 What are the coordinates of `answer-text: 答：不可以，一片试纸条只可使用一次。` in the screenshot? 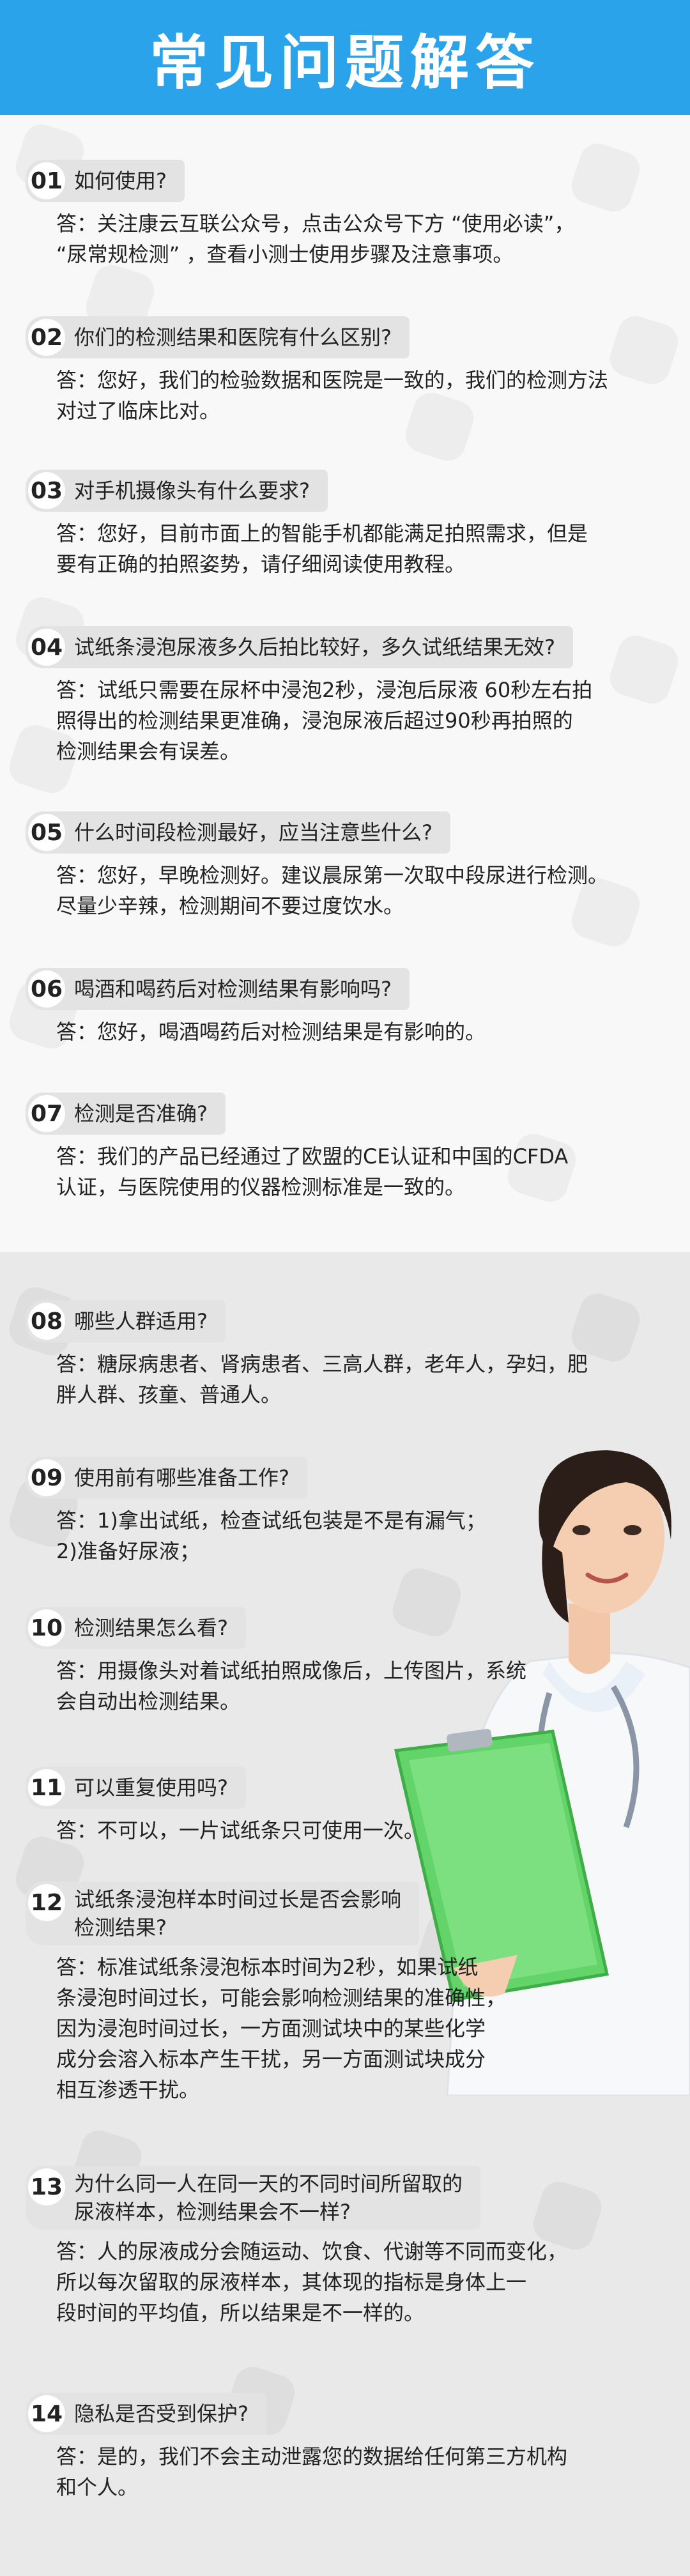 It's located at (240, 1830).